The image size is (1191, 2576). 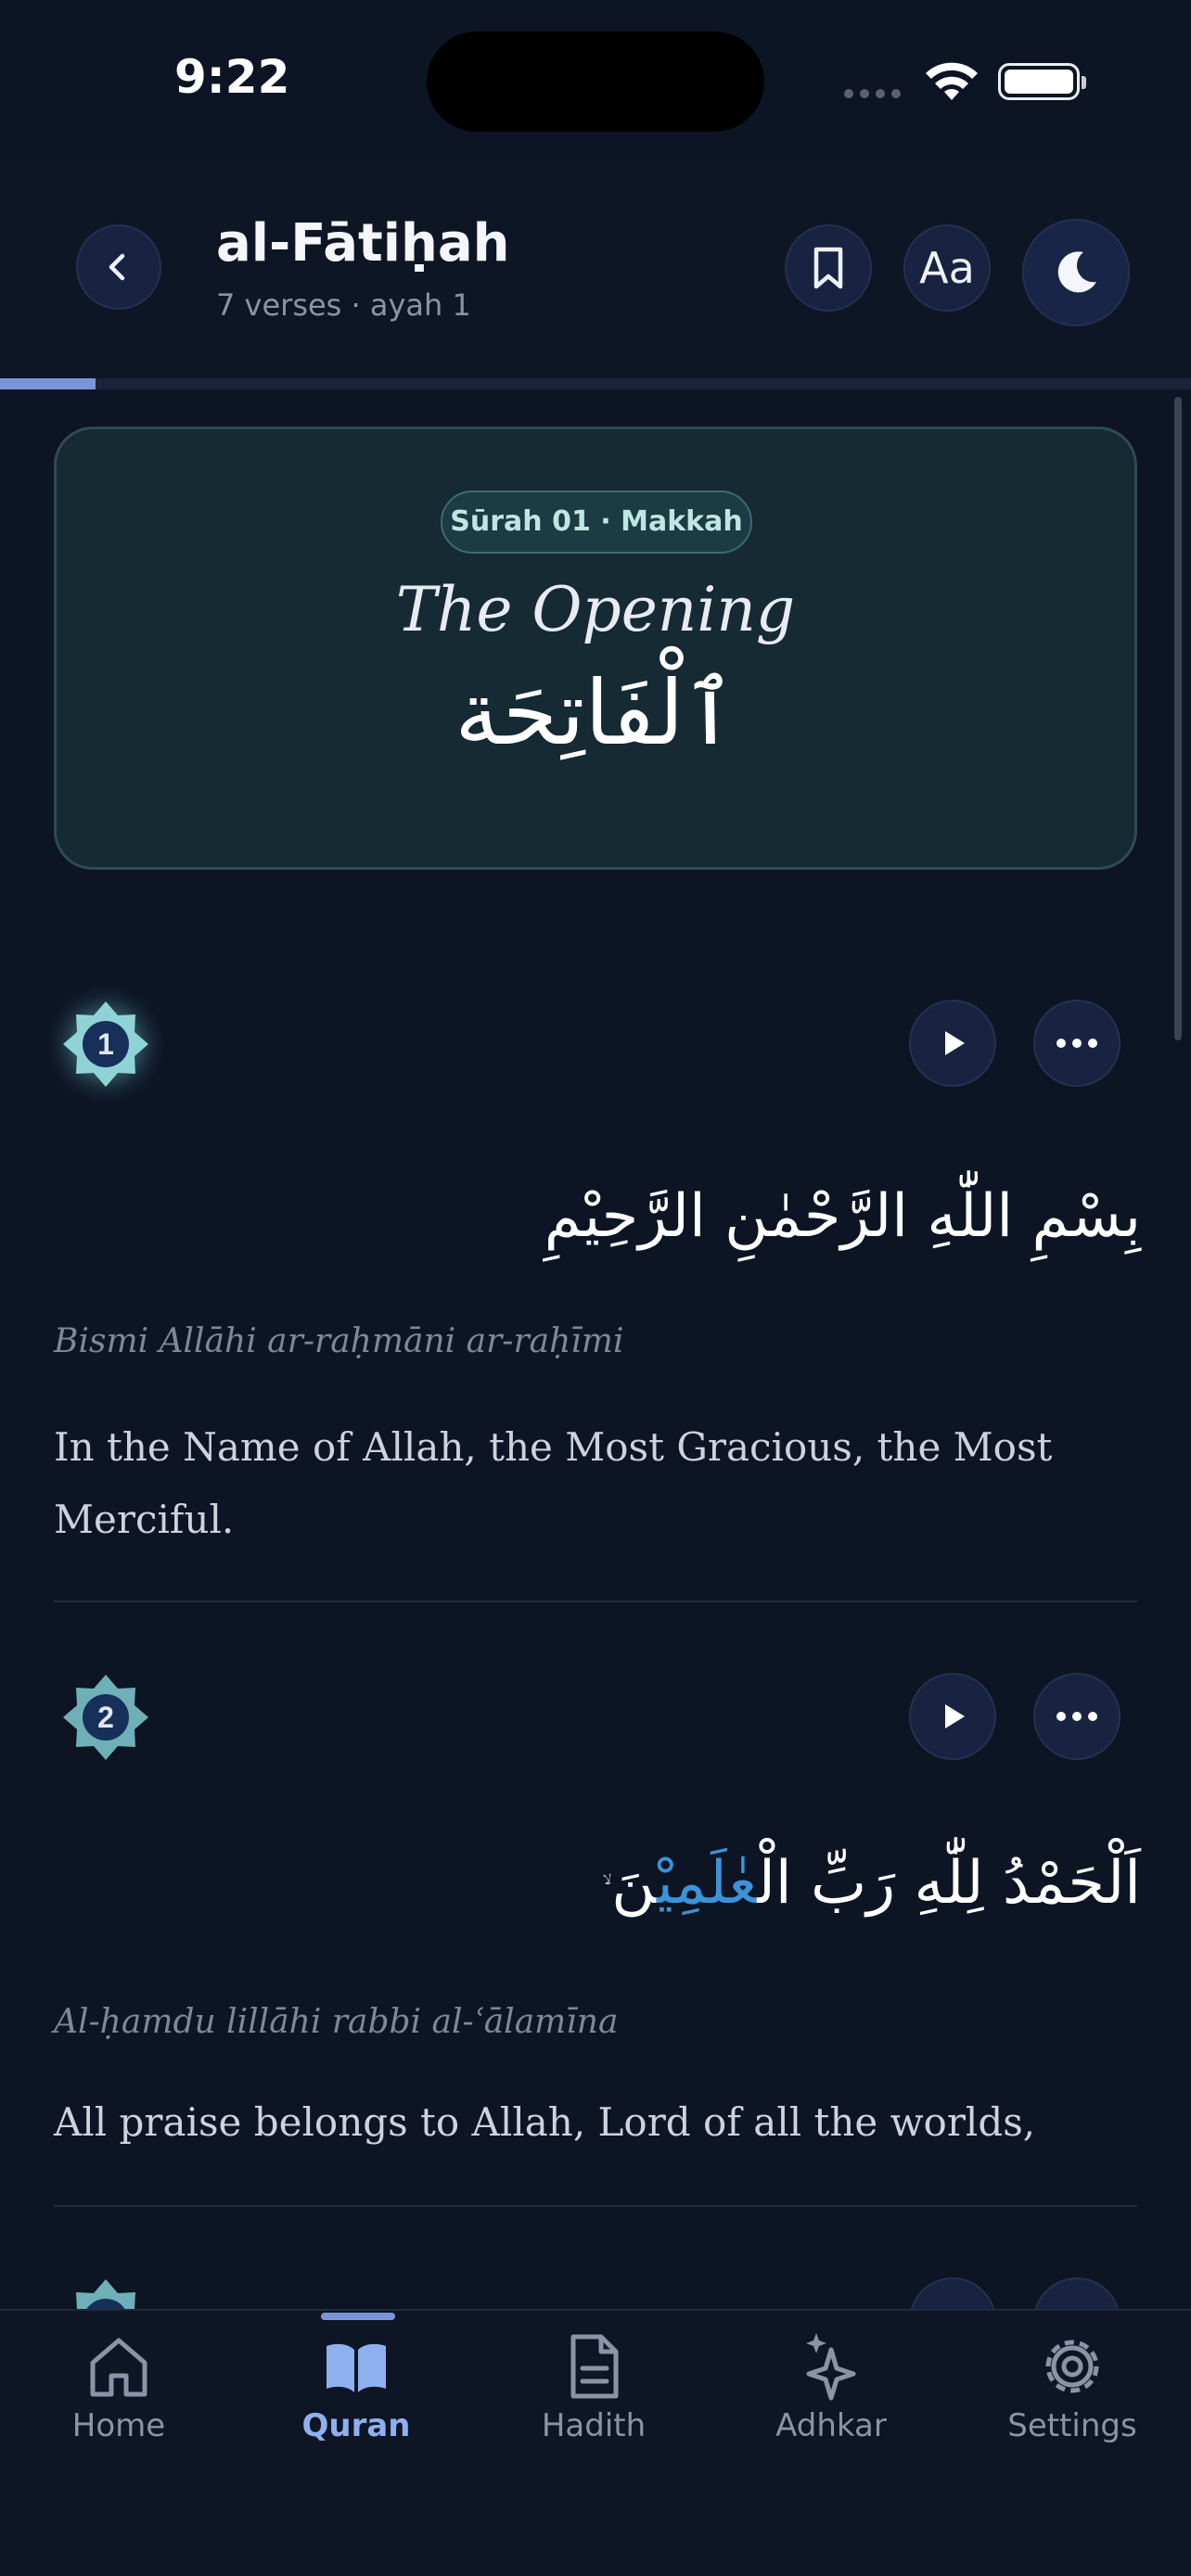 I want to click on tab-settings: Settings, so click(x=1073, y=2394).